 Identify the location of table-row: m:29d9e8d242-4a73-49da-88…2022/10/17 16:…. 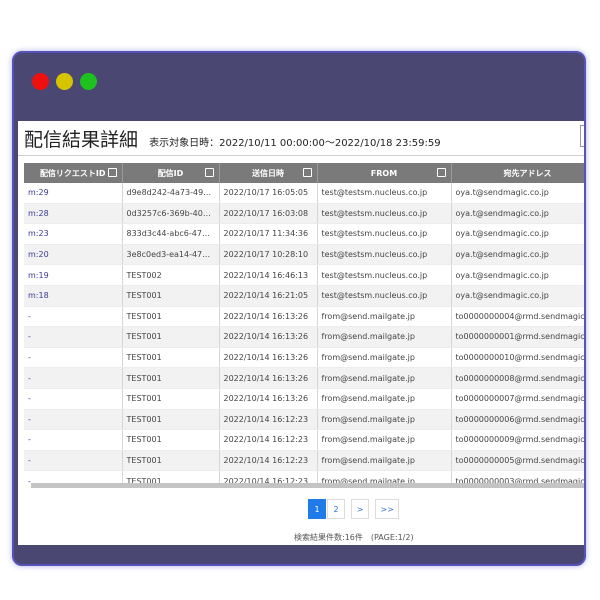
(304, 193).